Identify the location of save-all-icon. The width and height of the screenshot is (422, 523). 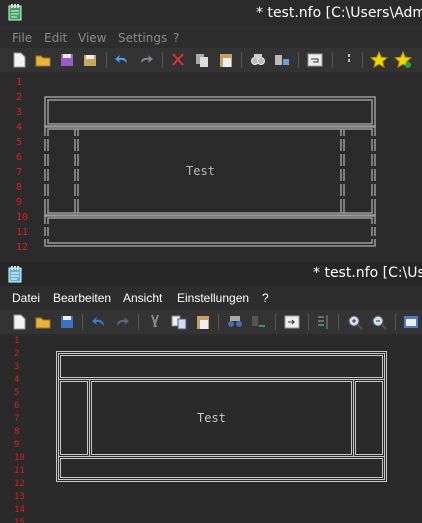
(91, 60).